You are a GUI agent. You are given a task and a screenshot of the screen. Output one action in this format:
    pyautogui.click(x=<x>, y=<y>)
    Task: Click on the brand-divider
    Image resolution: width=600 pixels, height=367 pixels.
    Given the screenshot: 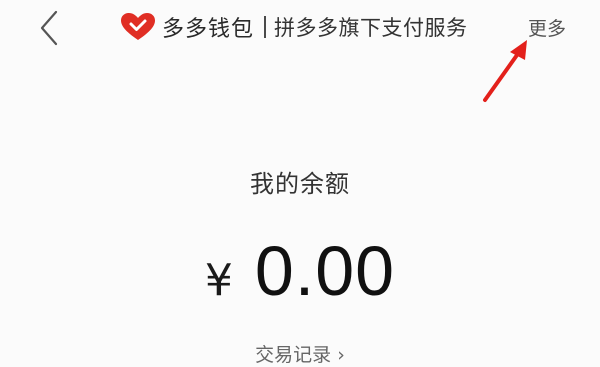 What is the action you would take?
    pyautogui.click(x=265, y=27)
    